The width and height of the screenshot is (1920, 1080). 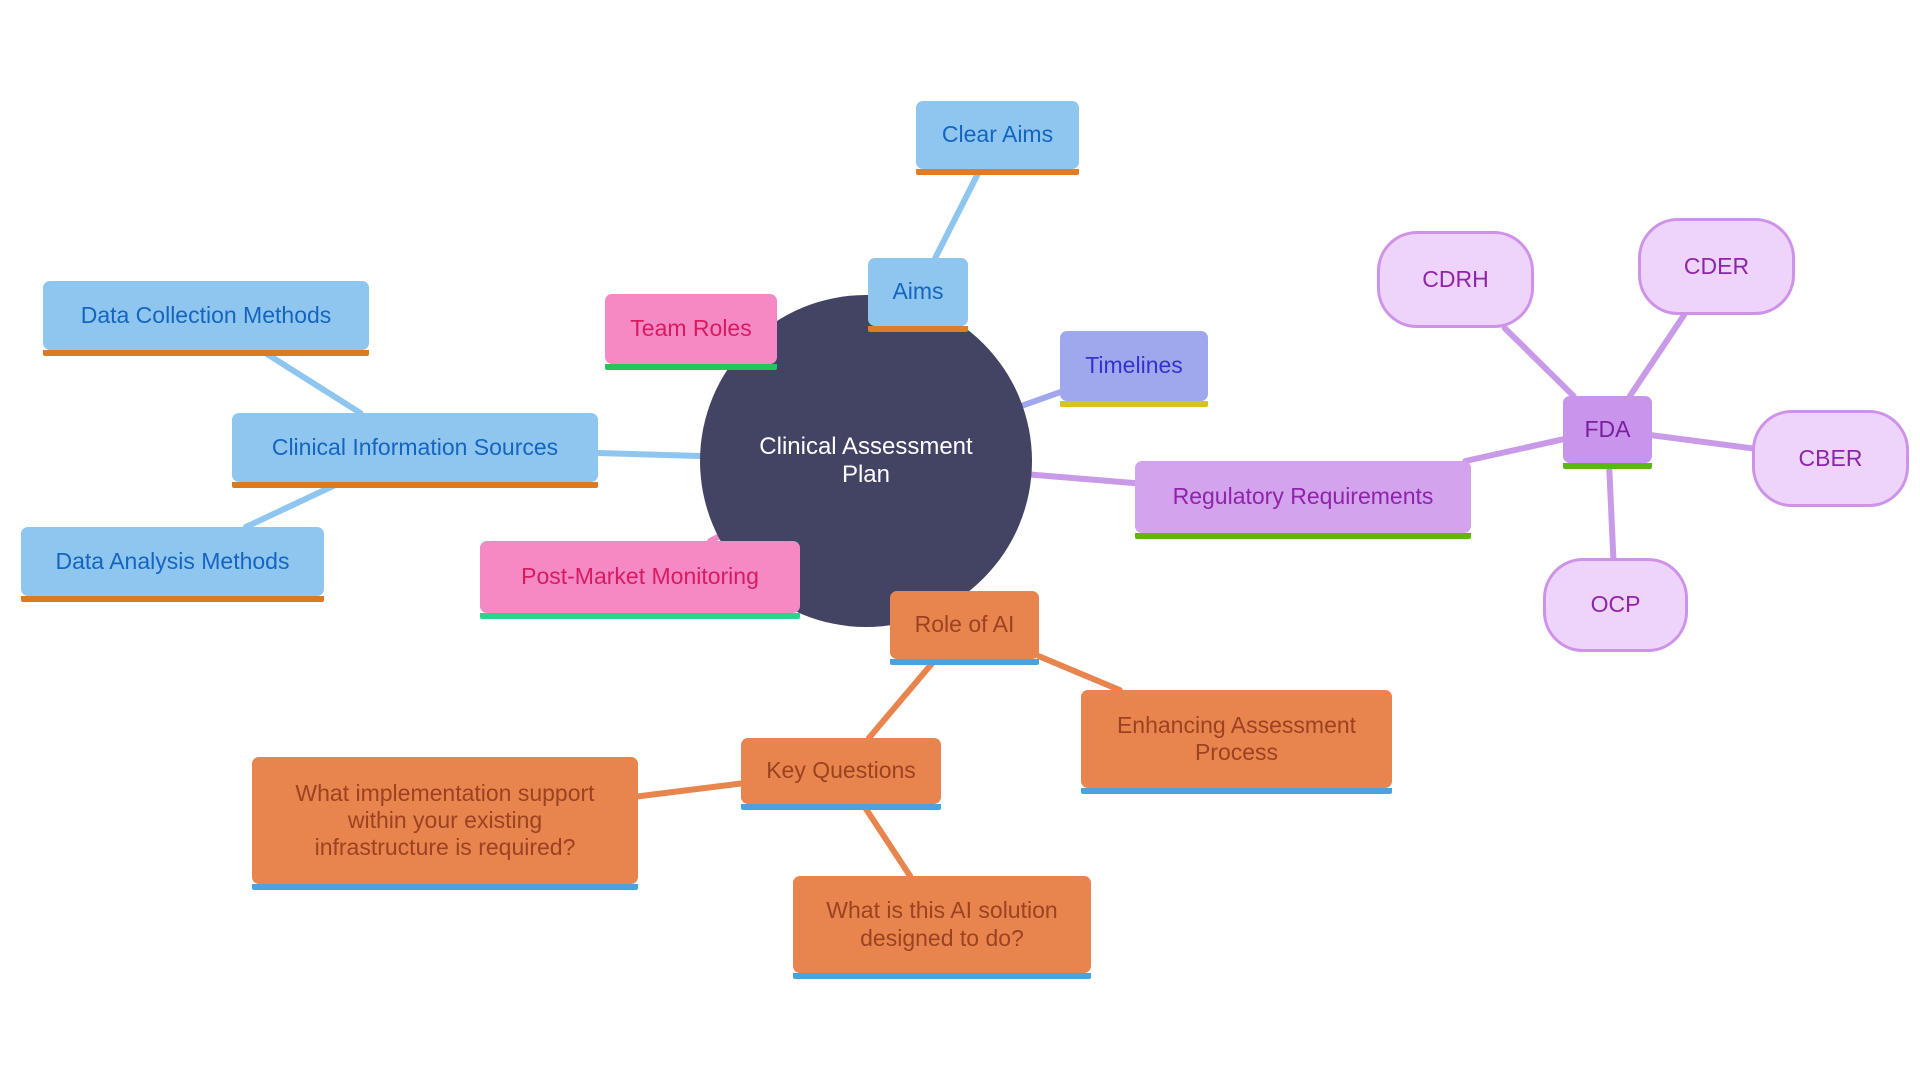 I want to click on node-cdrh: CDRH, so click(x=1455, y=279).